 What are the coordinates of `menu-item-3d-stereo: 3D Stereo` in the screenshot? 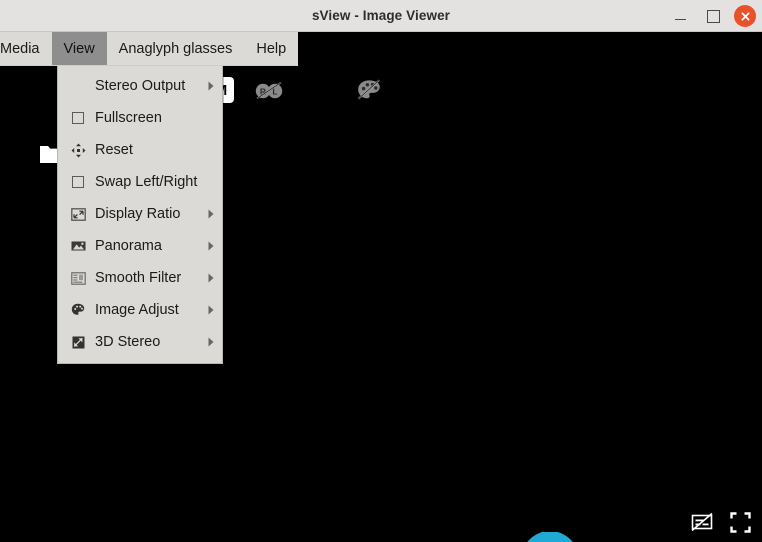 It's located at (140, 342).